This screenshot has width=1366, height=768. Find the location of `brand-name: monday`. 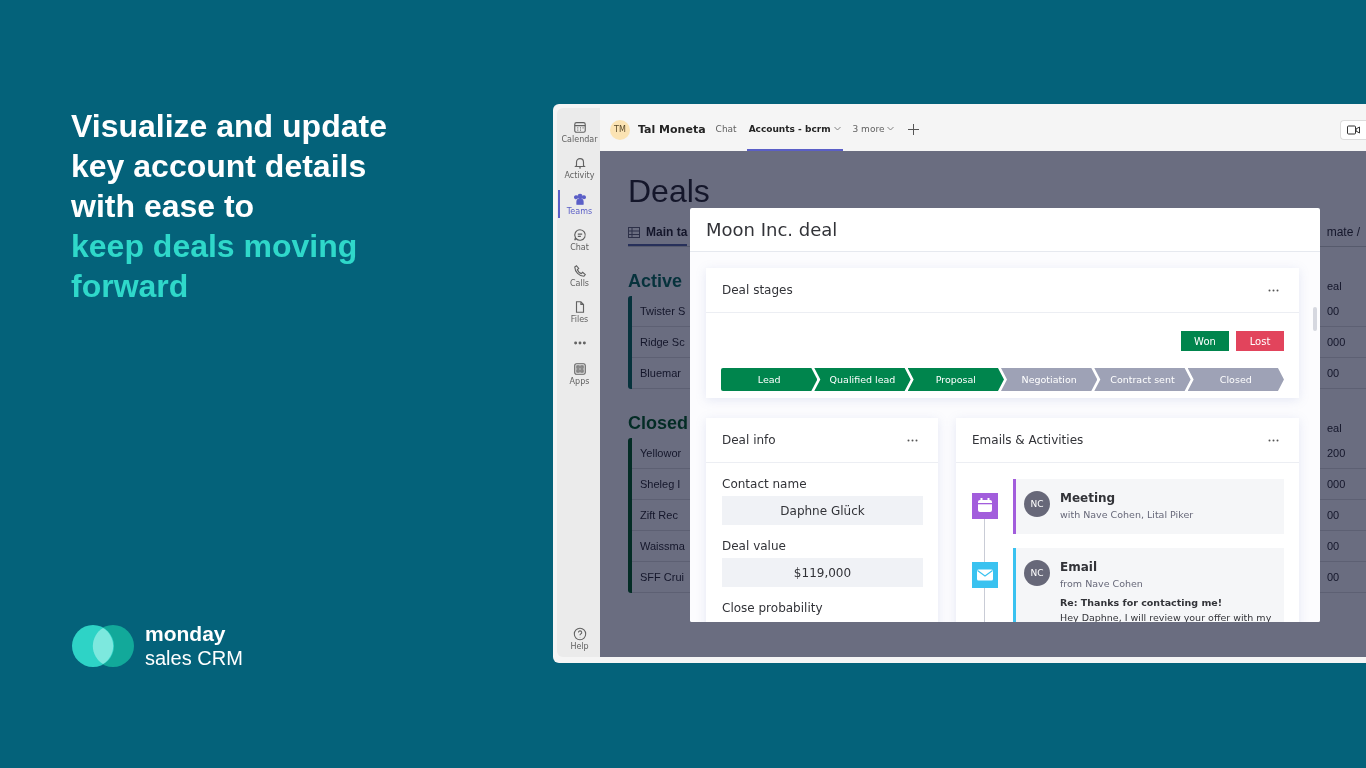

brand-name: monday is located at coordinates (186, 634).